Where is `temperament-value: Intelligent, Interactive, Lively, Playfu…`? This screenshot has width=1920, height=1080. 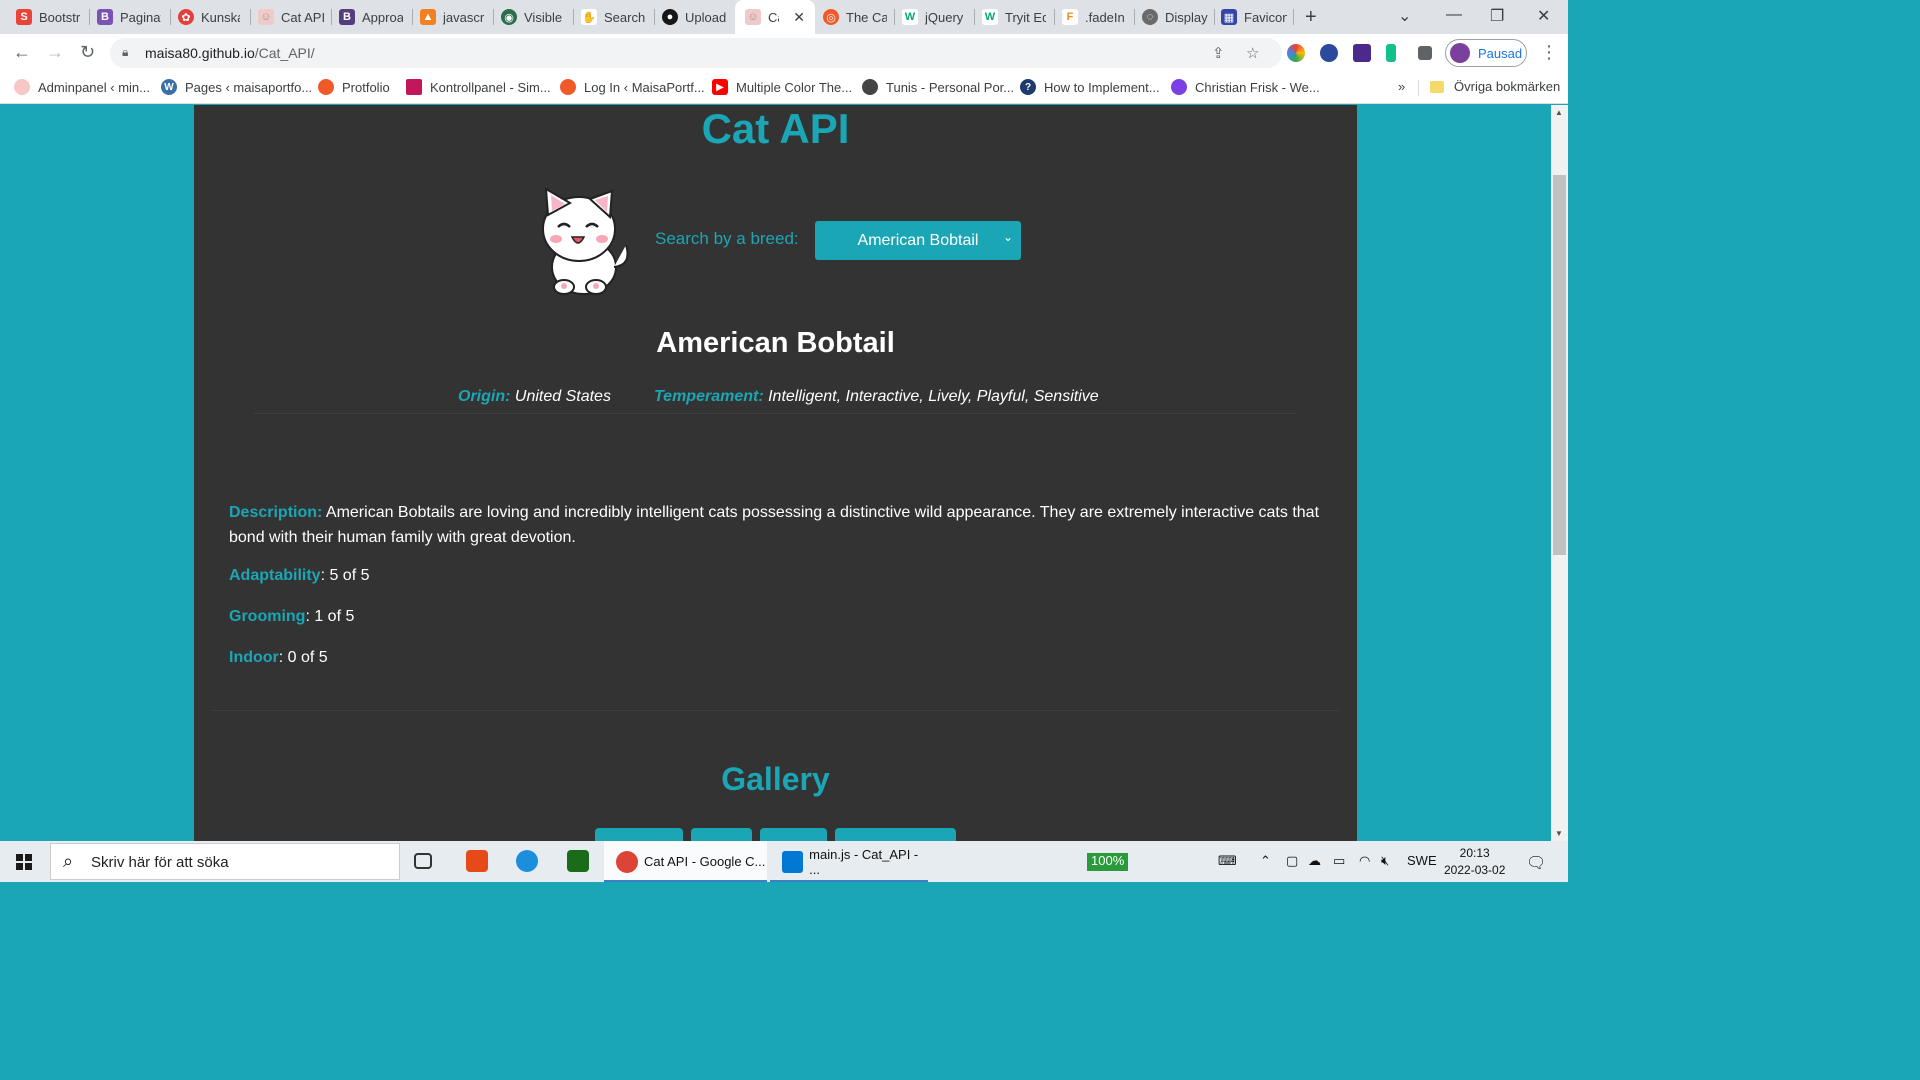
temperament-value: Intelligent, Interactive, Lively, Playfu… is located at coordinates (933, 396).